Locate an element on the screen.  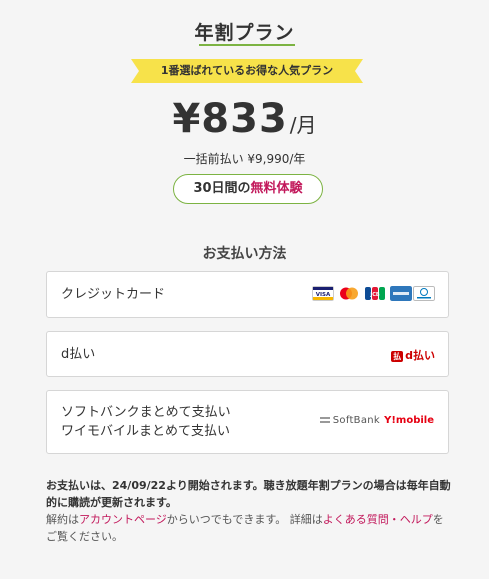
softbank-label-line1: ソフトバンクまとめて支払い is located at coordinates (146, 412).